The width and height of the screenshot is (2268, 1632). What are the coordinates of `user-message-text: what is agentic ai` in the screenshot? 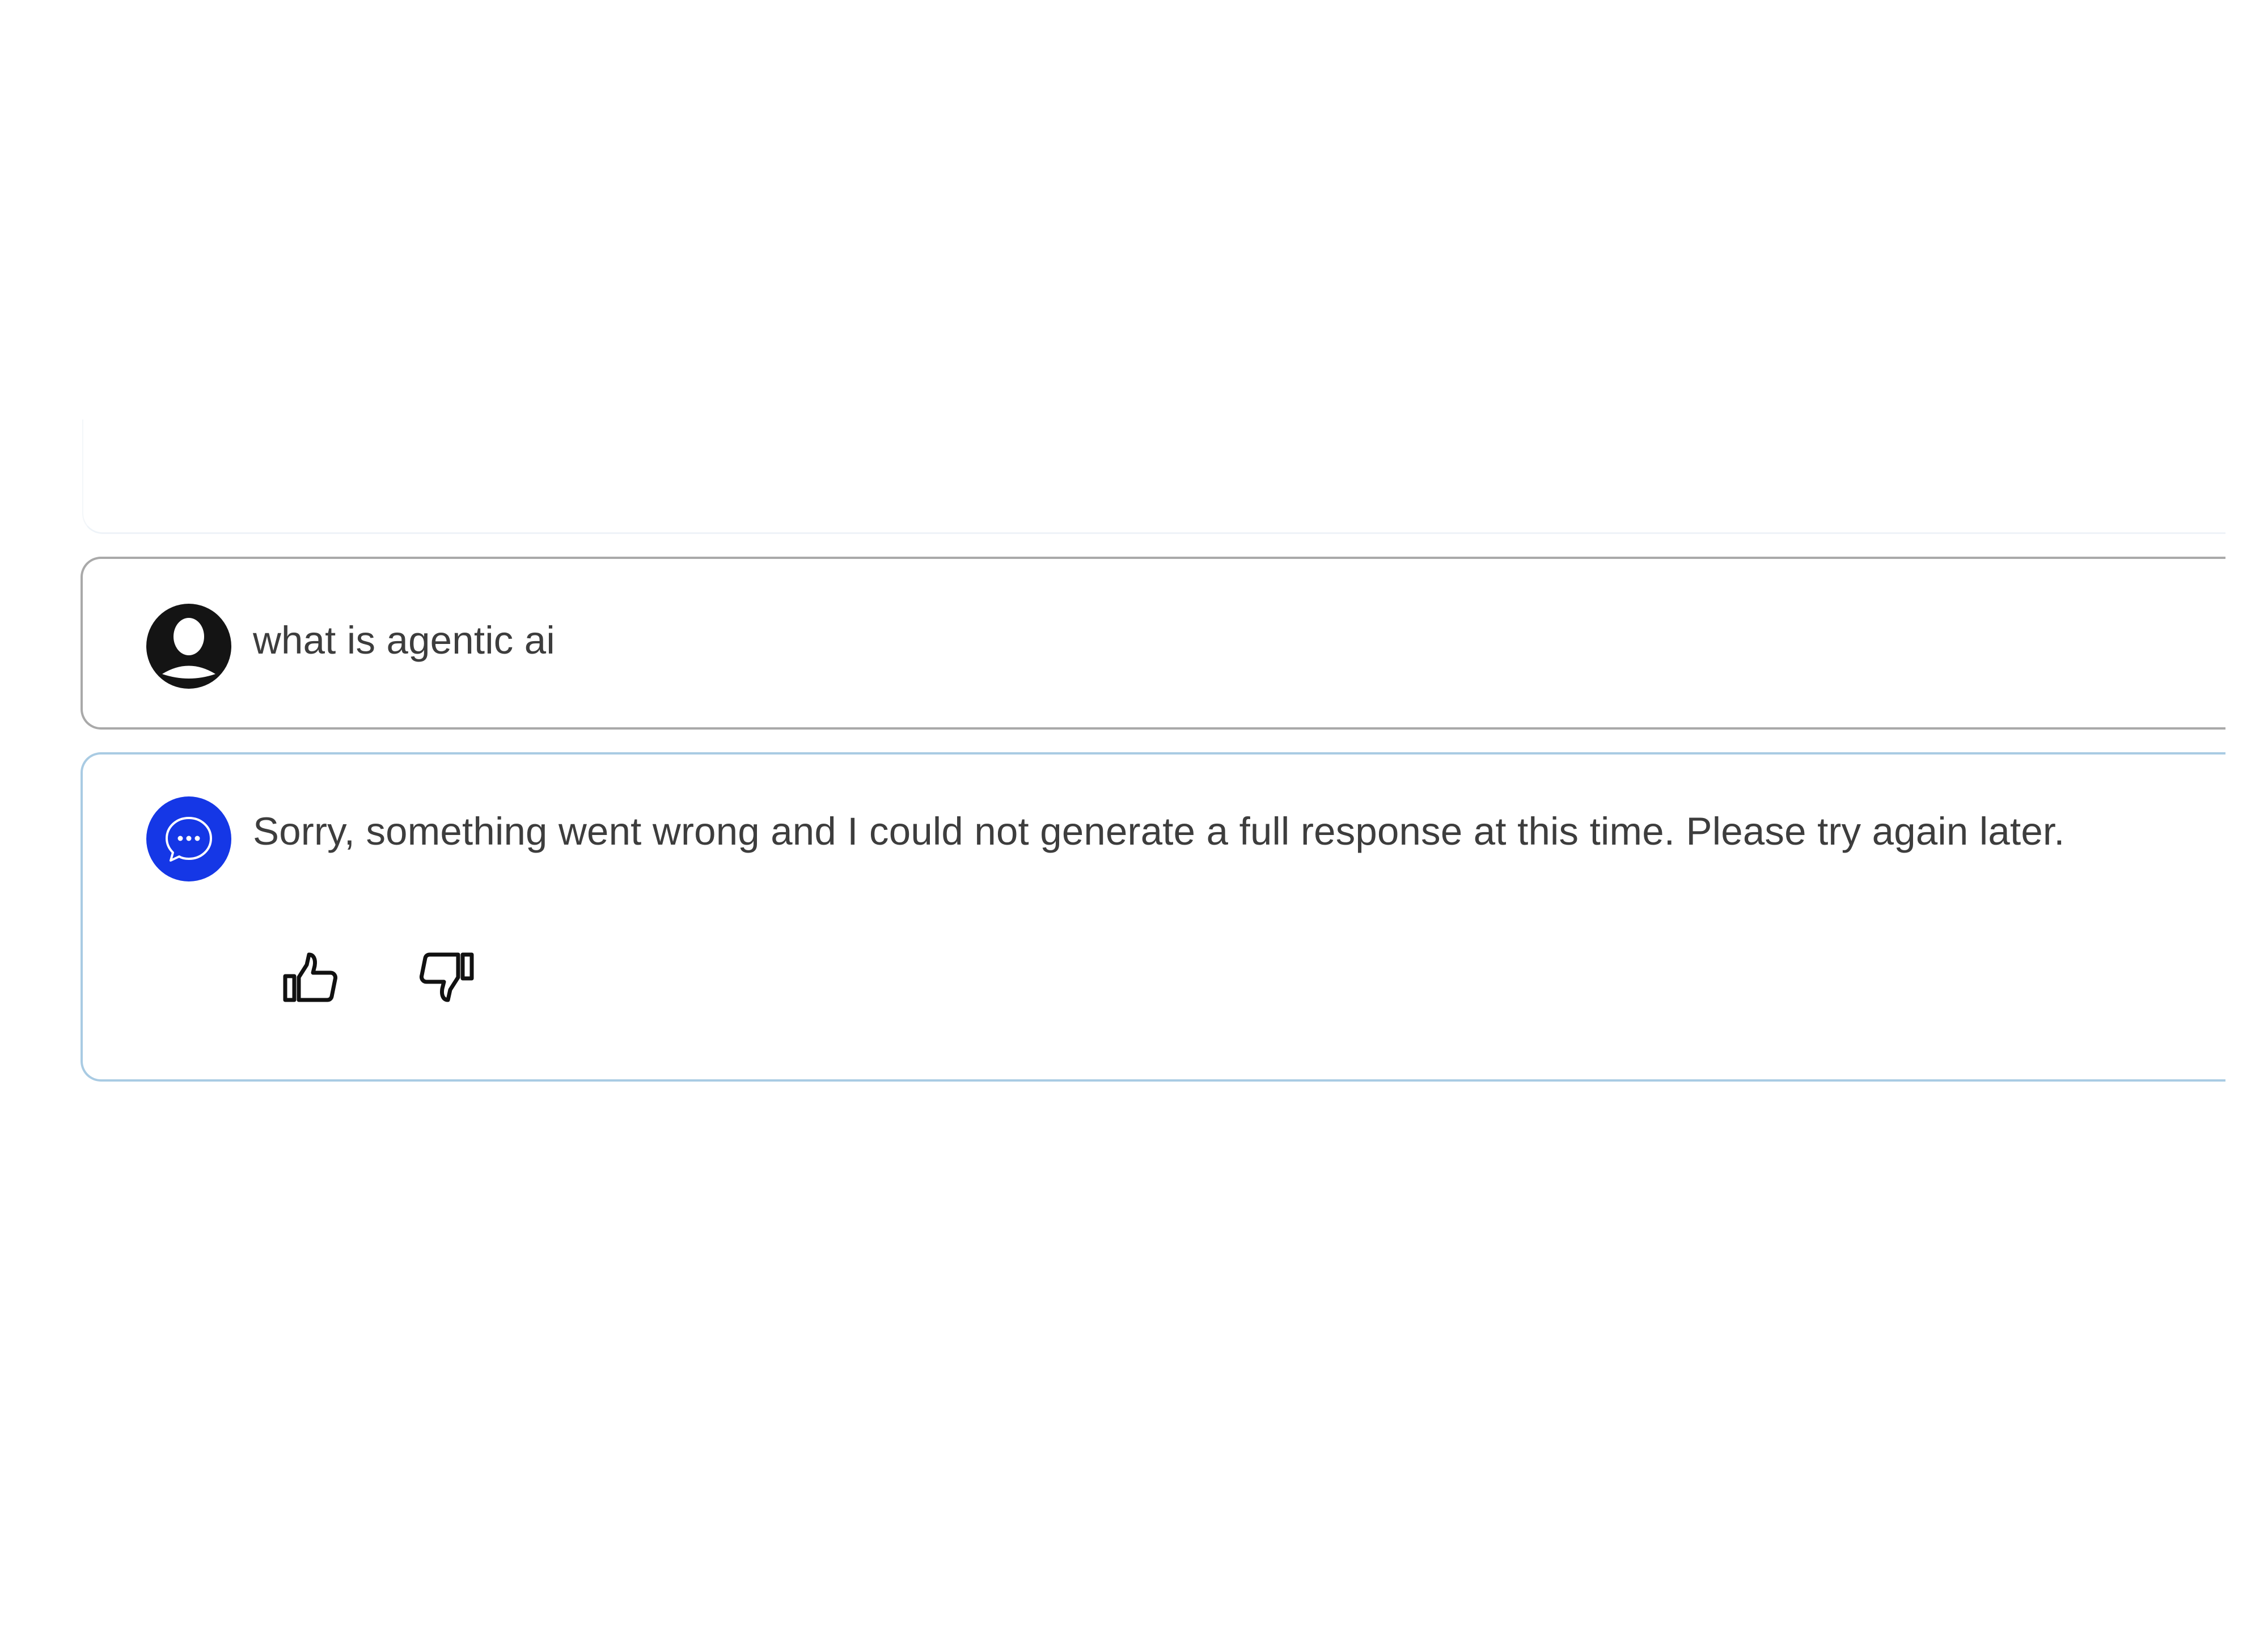 It's located at (404, 640).